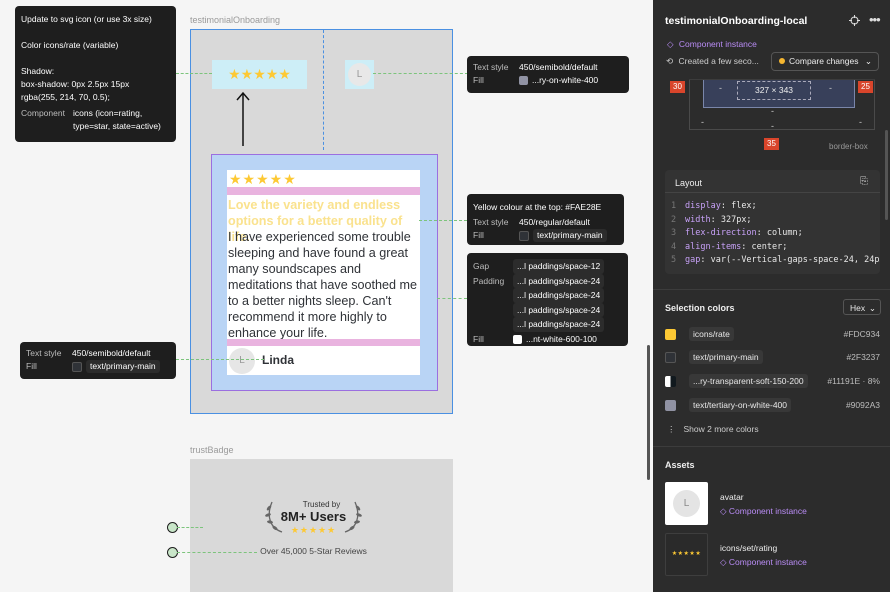  What do you see at coordinates (359, 74) in the screenshot?
I see `avatar-small: L` at bounding box center [359, 74].